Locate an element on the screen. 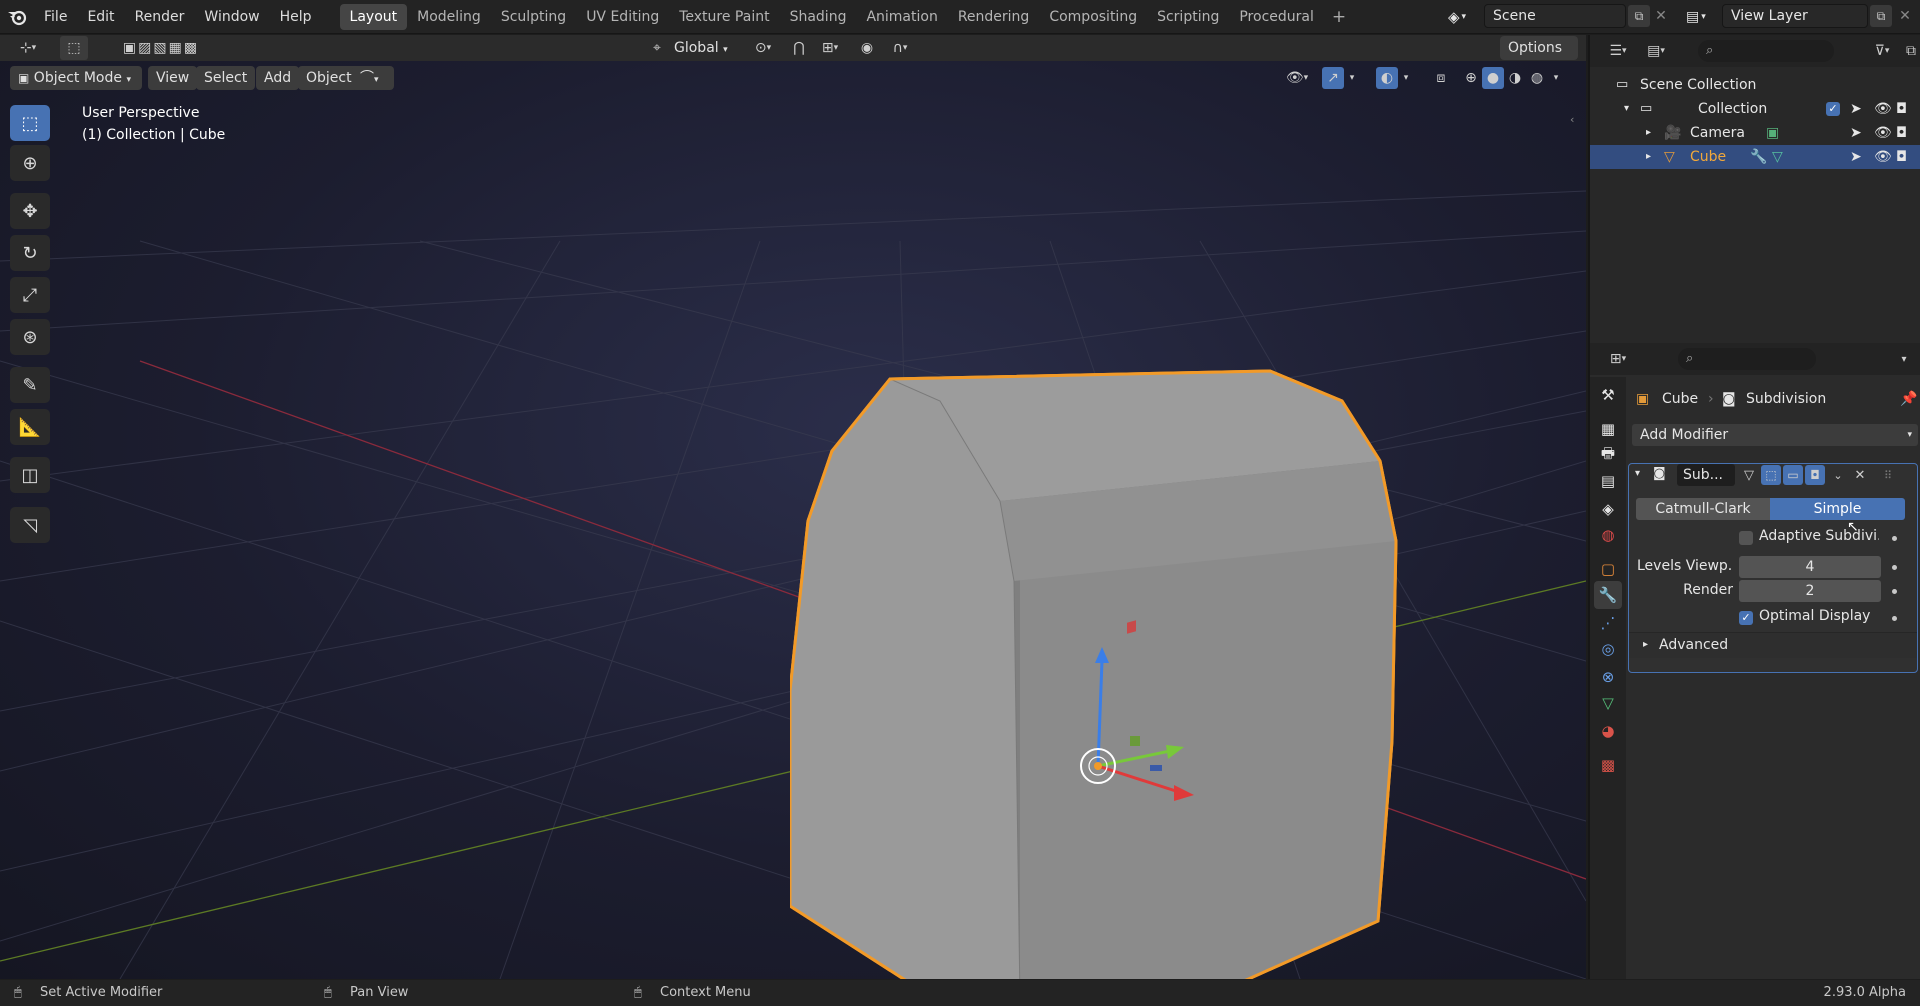  snap-icon: ⋂ is located at coordinates (799, 48).